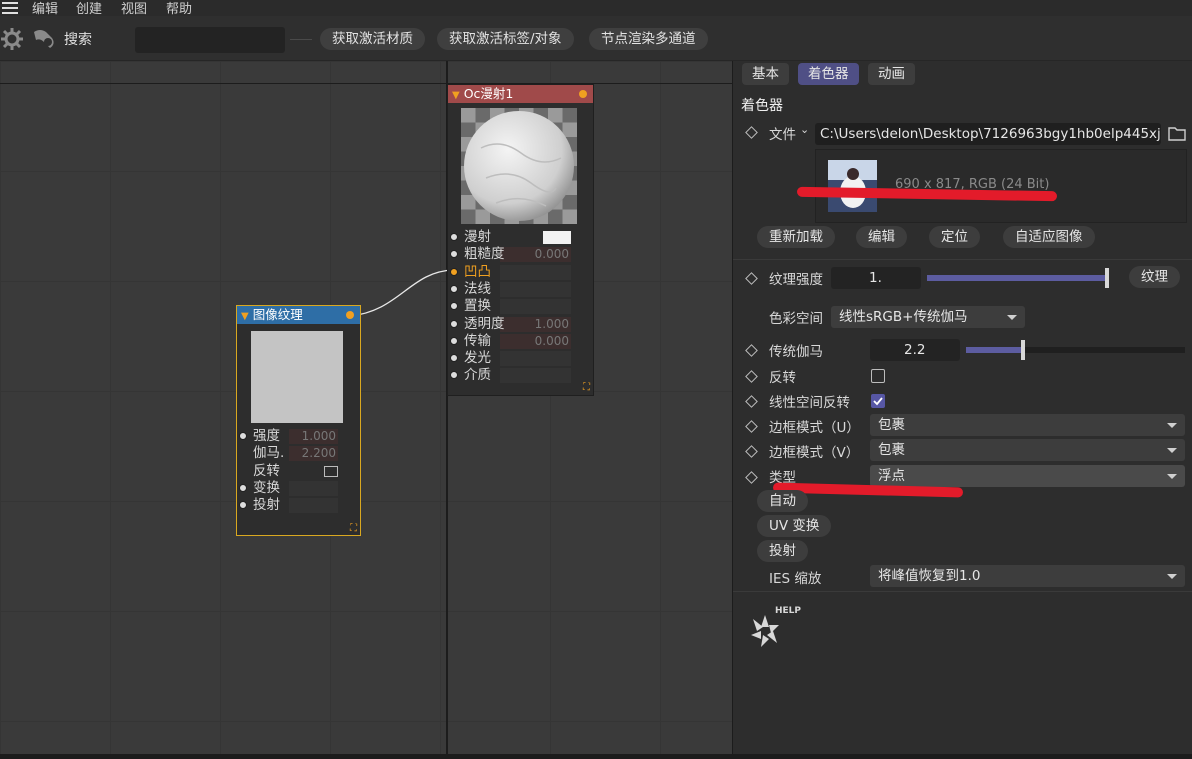 This screenshot has width=1192, height=759. I want to click on uv-transform-button: UV 变换, so click(794, 526).